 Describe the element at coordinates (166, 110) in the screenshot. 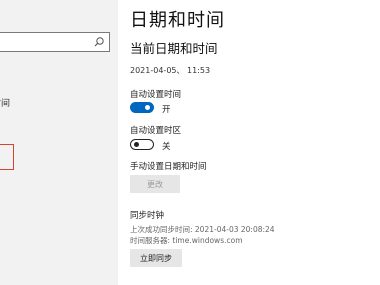

I see `auto-time-state: 开` at that location.